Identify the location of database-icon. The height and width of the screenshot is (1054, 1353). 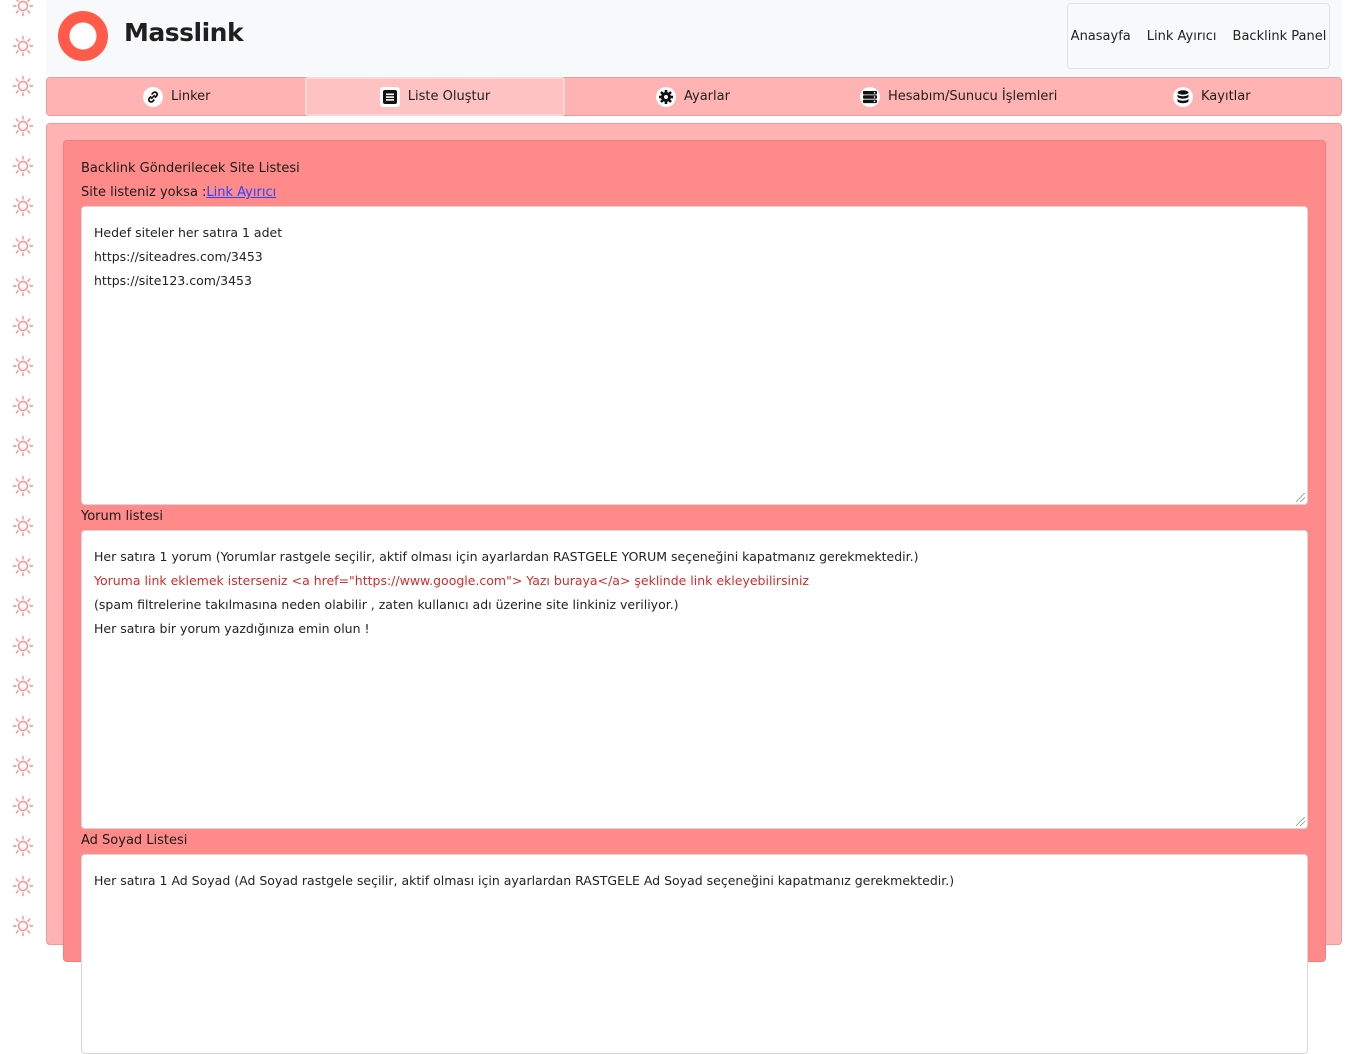
(1183, 96).